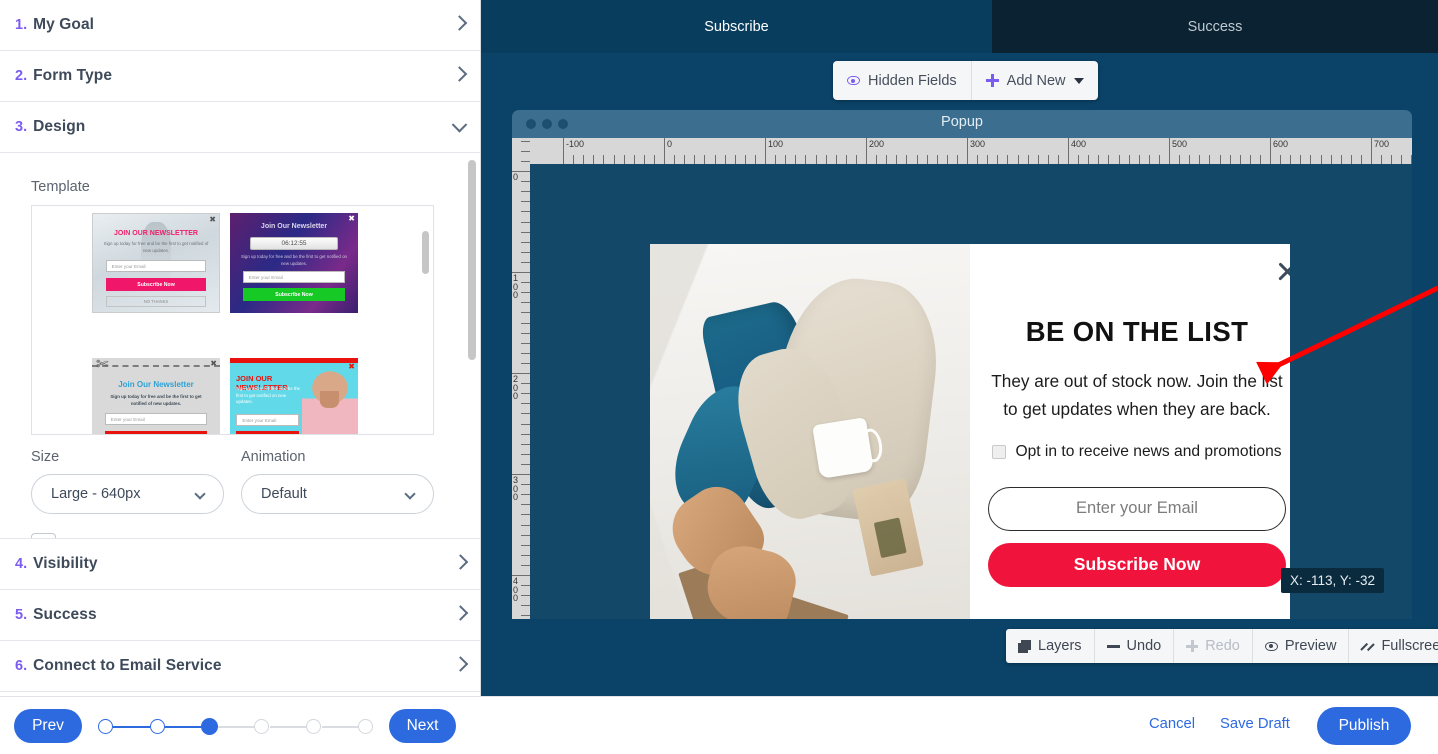  What do you see at coordinates (240, 564) in the screenshot?
I see `sidebar-section-visibility: 4. Visibility` at bounding box center [240, 564].